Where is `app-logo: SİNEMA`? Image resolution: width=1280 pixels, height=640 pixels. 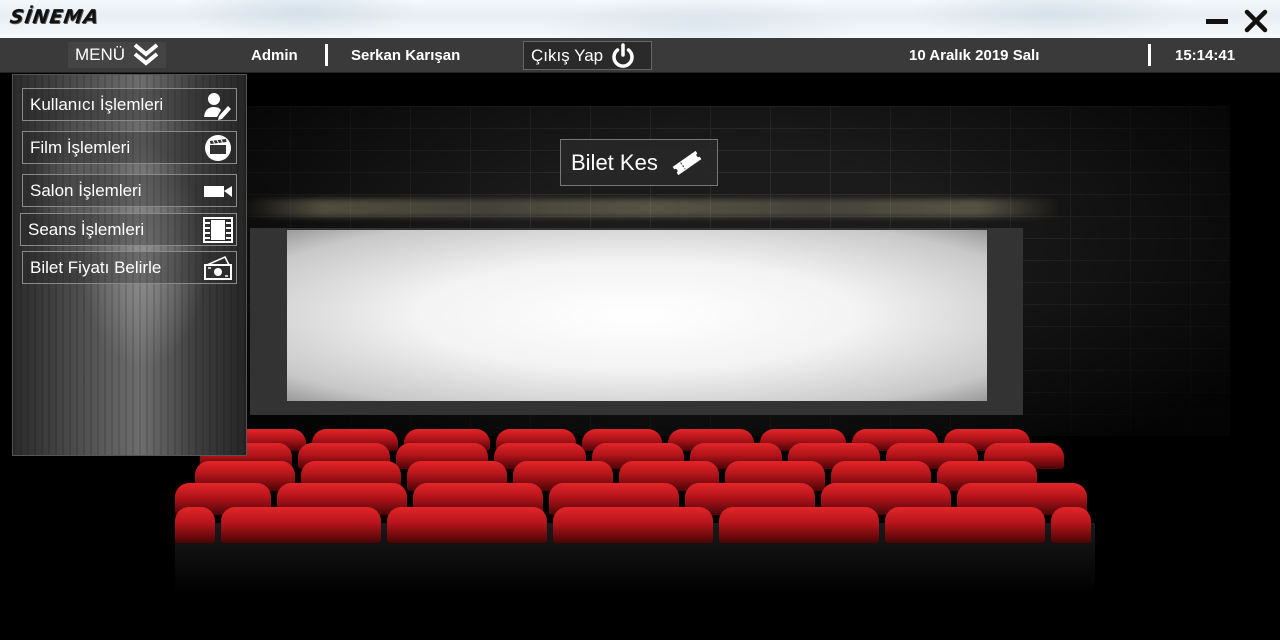
app-logo: SİNEMA is located at coordinates (54, 17).